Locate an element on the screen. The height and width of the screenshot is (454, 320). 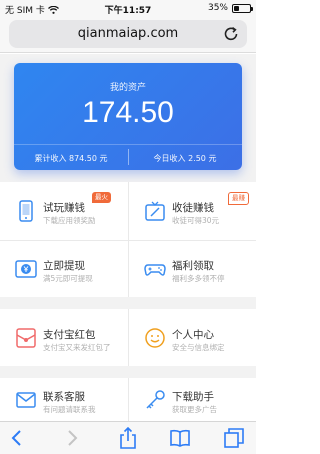
url-text: qianmaiap.com is located at coordinates (128, 33).